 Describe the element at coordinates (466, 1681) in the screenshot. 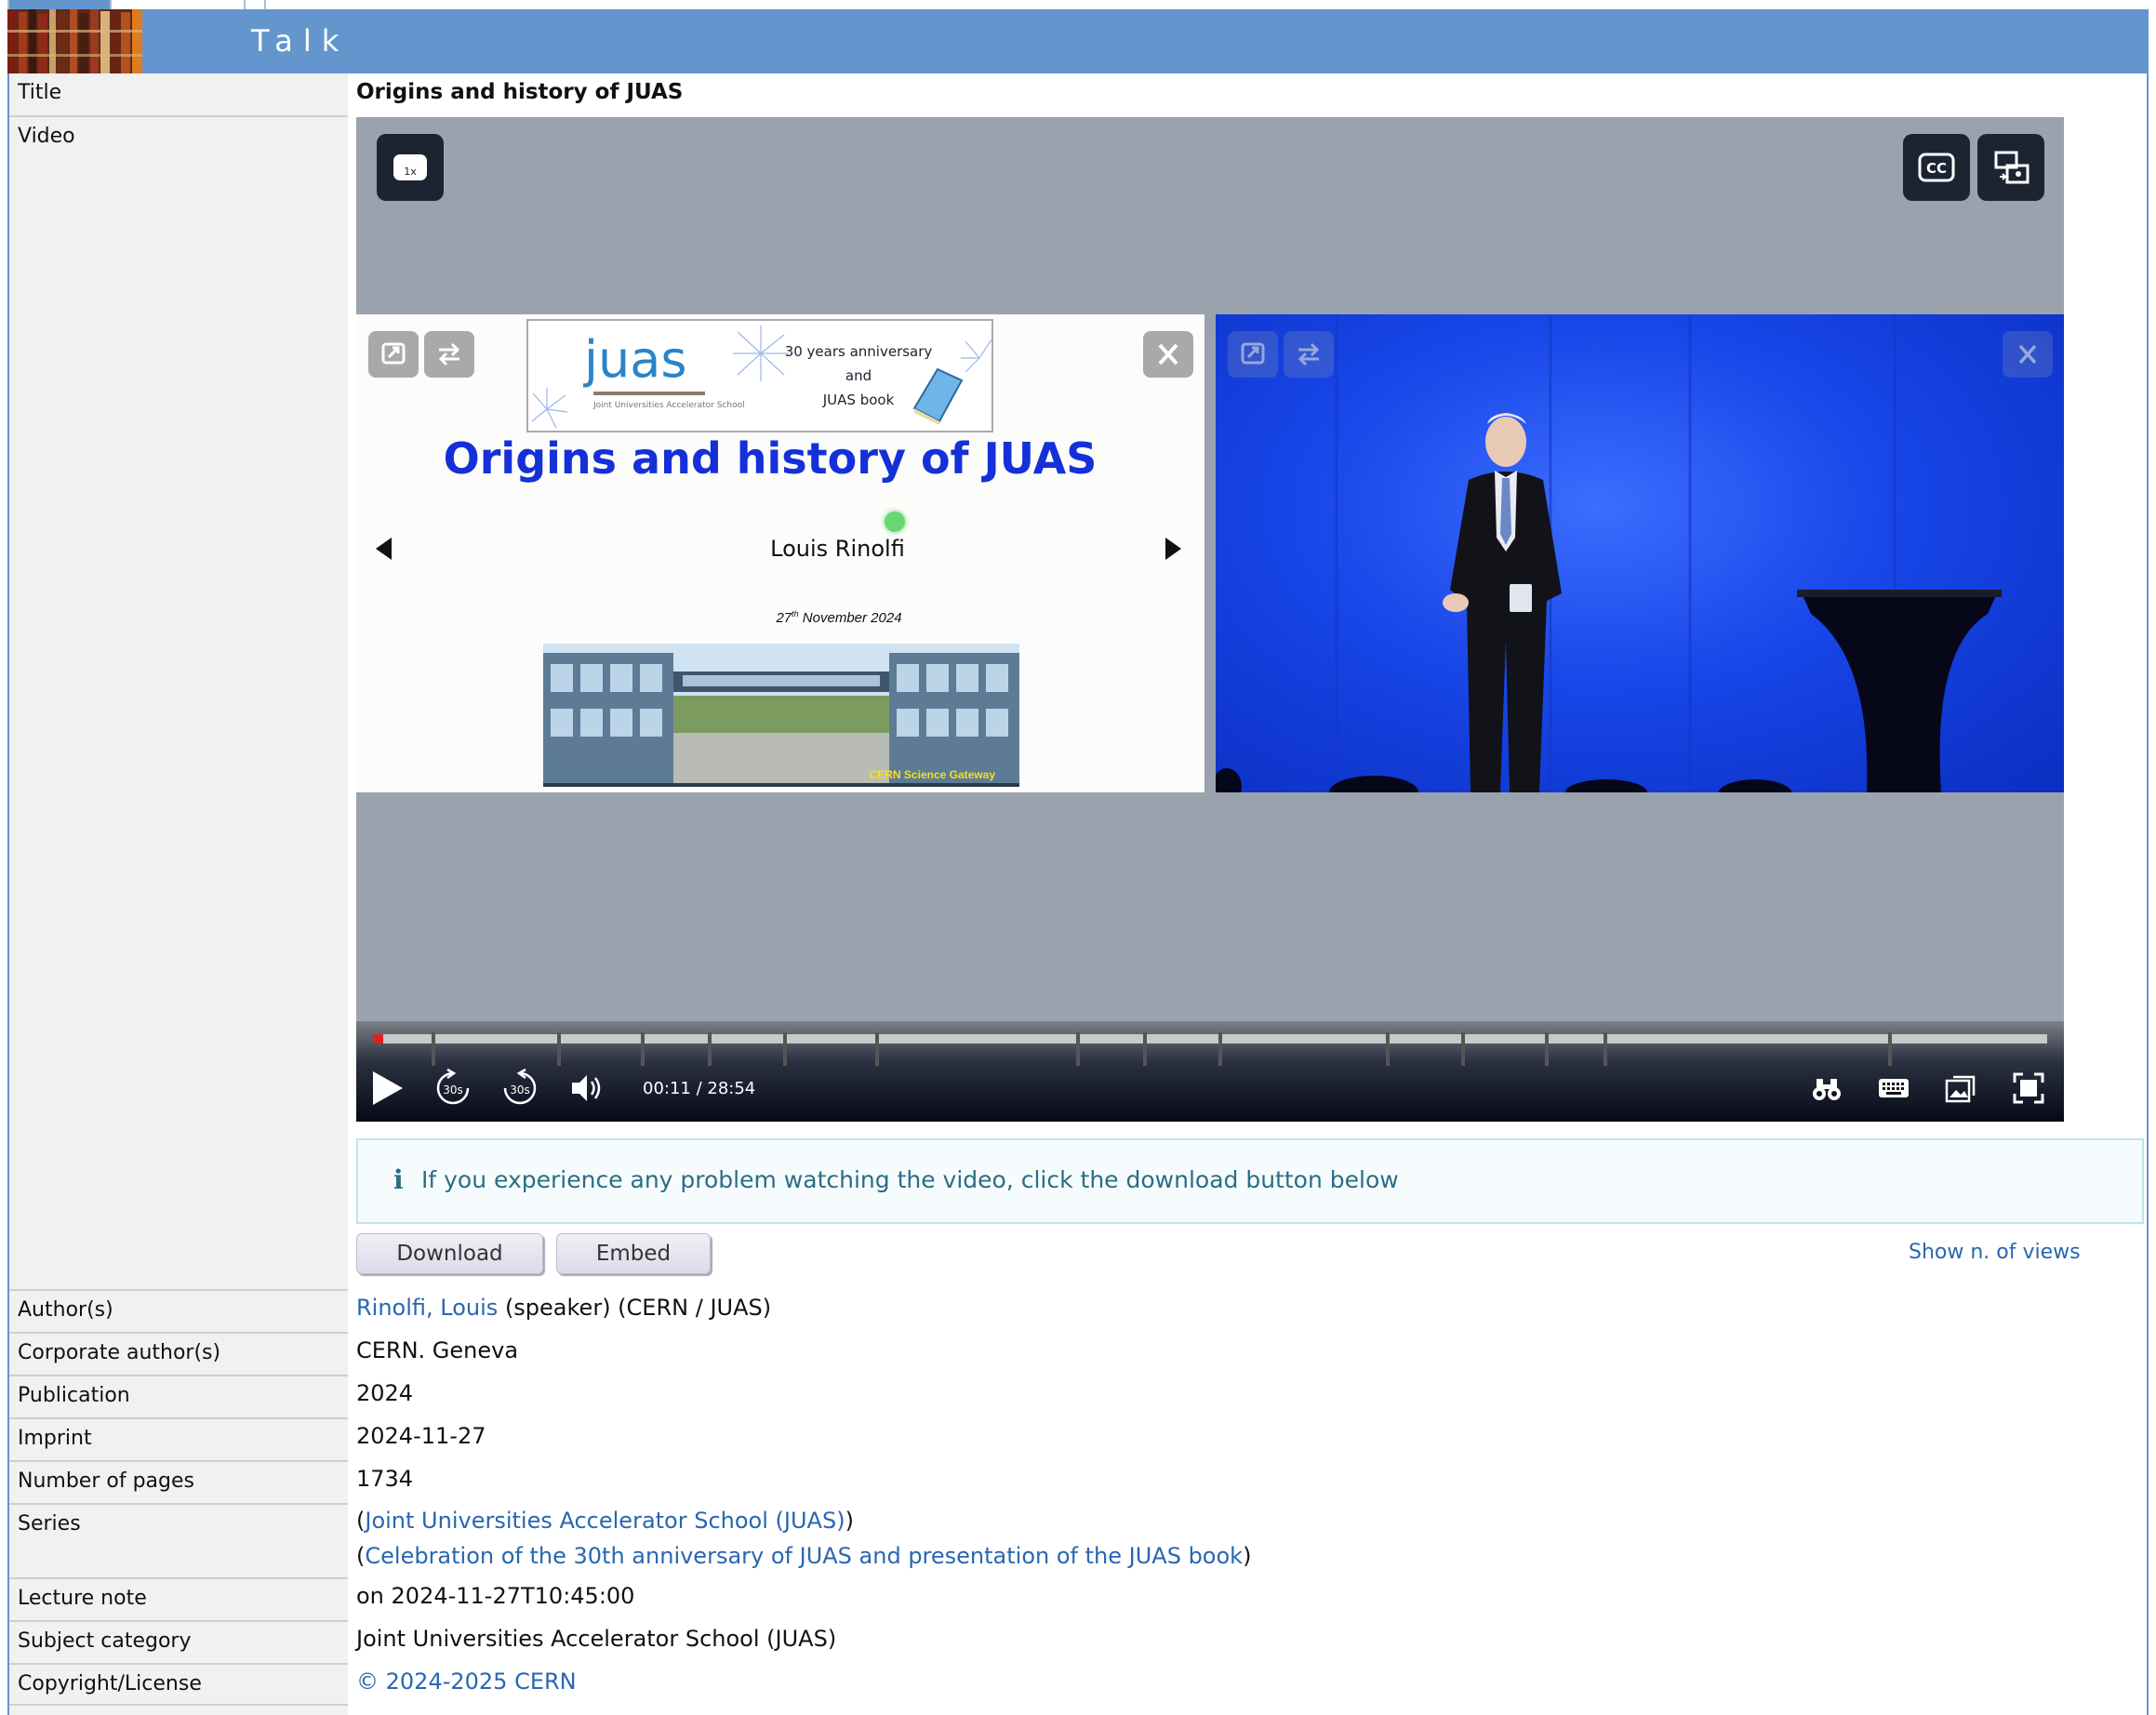

I see `copyright-link: © 2024-2025 CERN` at that location.